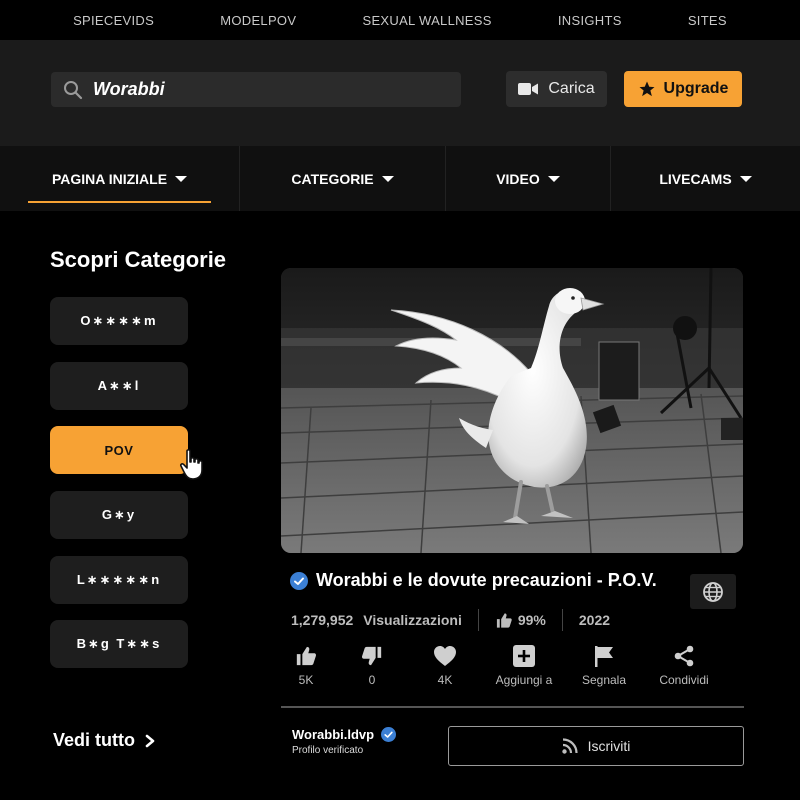  I want to click on category-button: O∗∗∗∗m, so click(119, 321).